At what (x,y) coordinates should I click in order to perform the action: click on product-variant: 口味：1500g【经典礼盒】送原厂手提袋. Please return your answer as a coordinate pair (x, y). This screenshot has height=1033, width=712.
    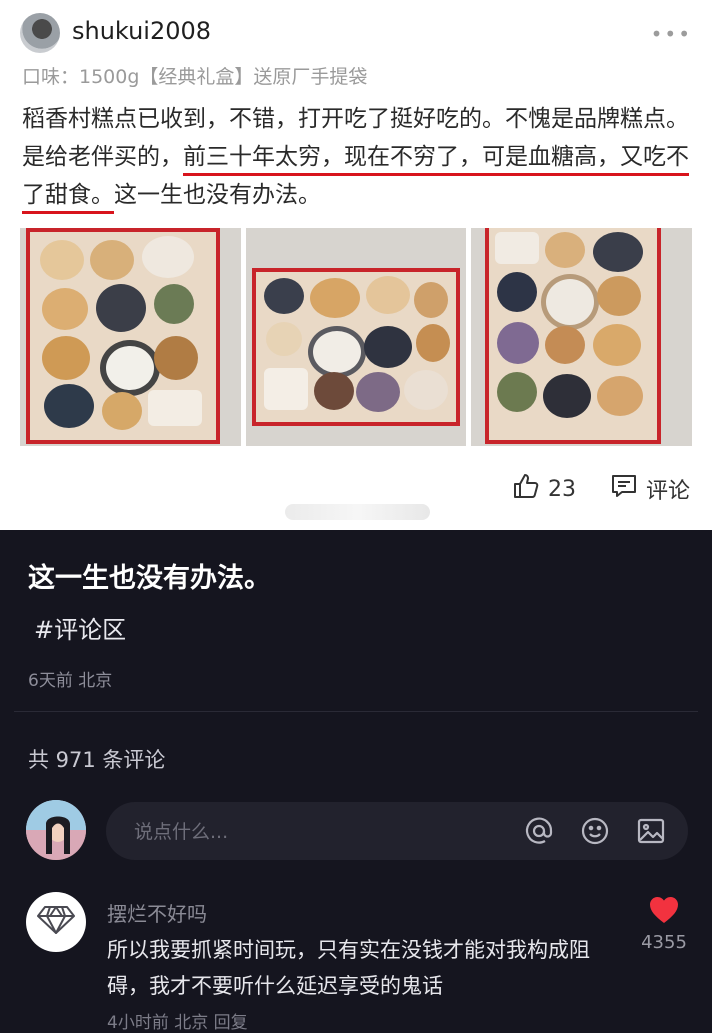
    Looking at the image, I should click on (195, 77).